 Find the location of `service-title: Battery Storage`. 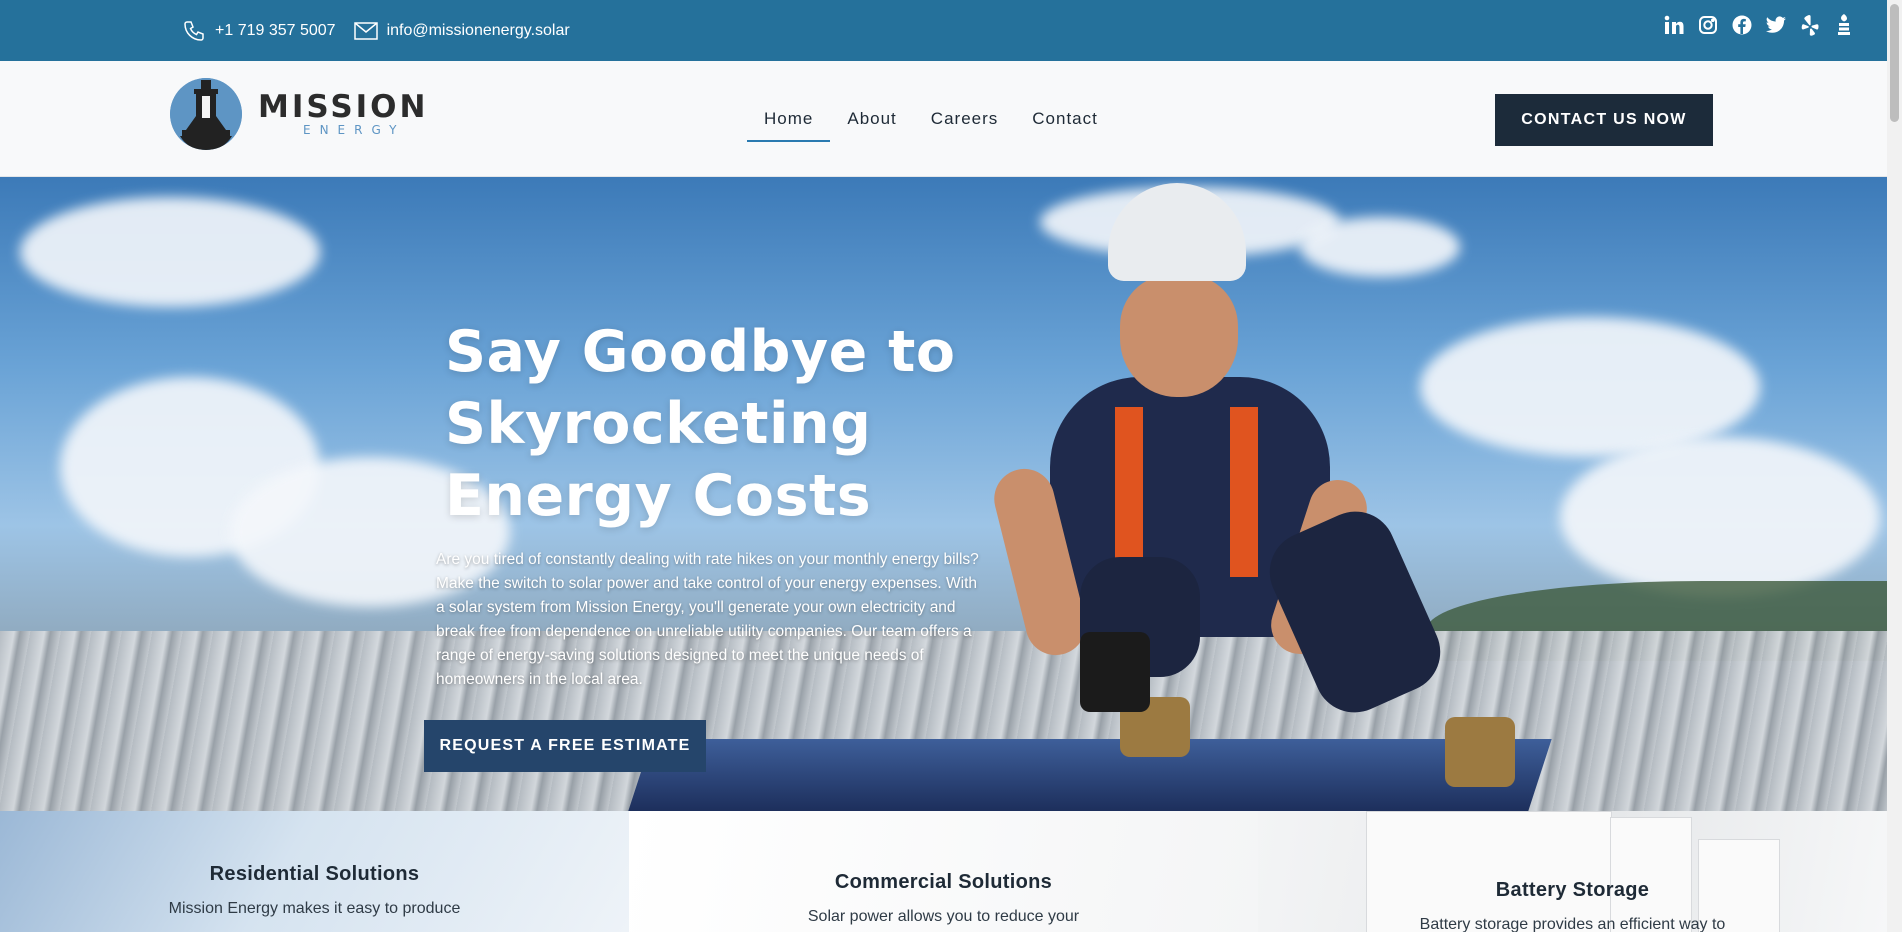

service-title: Battery Storage is located at coordinates (1572, 890).